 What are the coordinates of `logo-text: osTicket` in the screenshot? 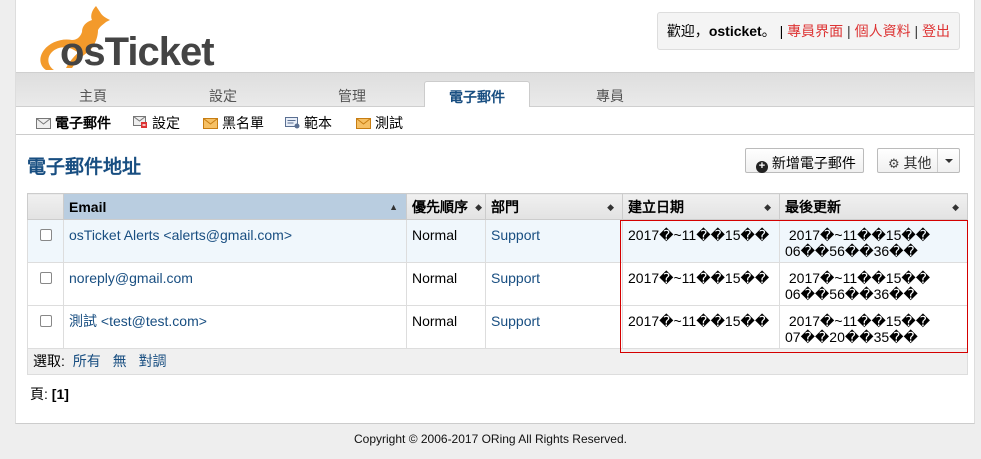 It's located at (137, 52).